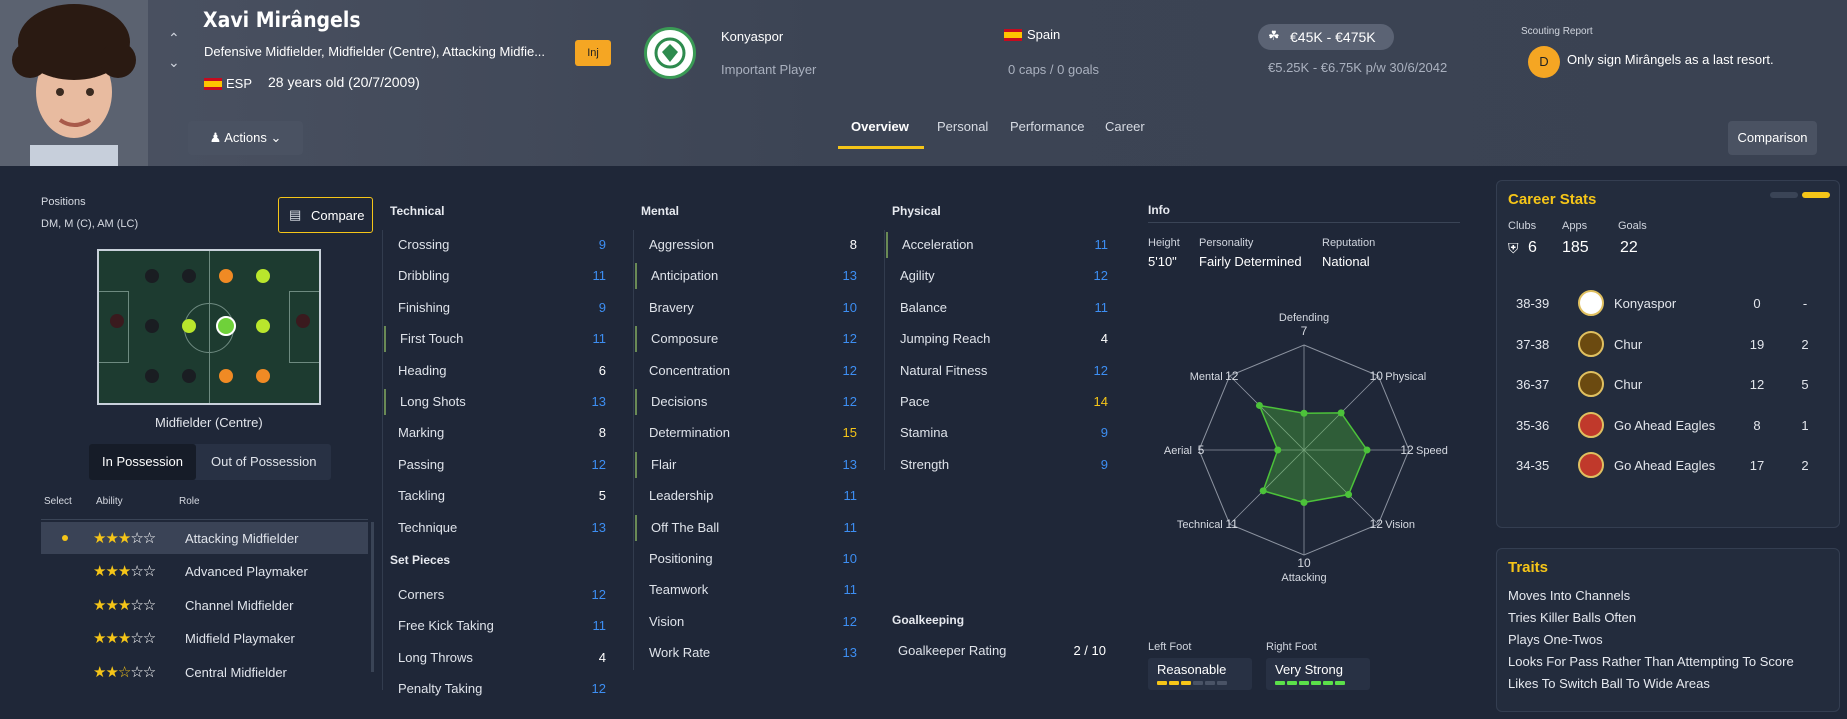 The height and width of the screenshot is (719, 1847). I want to click on right-foot-box: Very Strong, so click(1318, 674).